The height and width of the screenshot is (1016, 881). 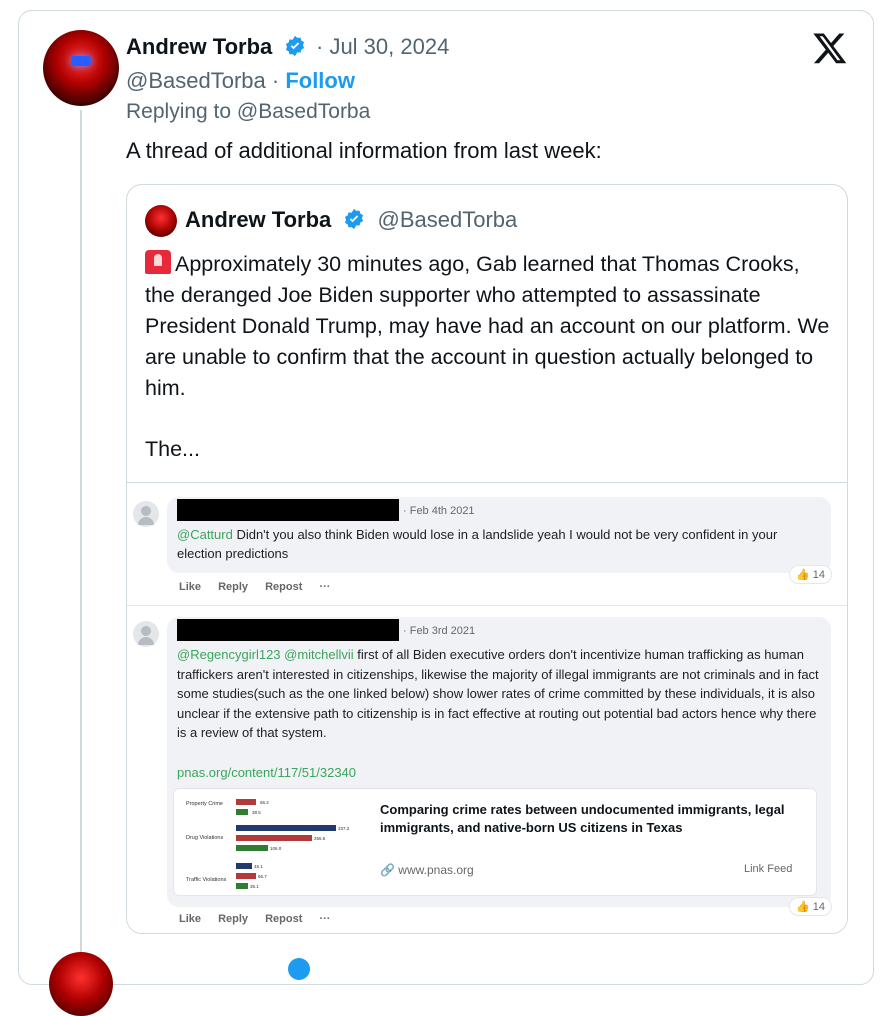 I want to click on comment-link: pnas.org/content/117/51/32340, so click(x=267, y=772).